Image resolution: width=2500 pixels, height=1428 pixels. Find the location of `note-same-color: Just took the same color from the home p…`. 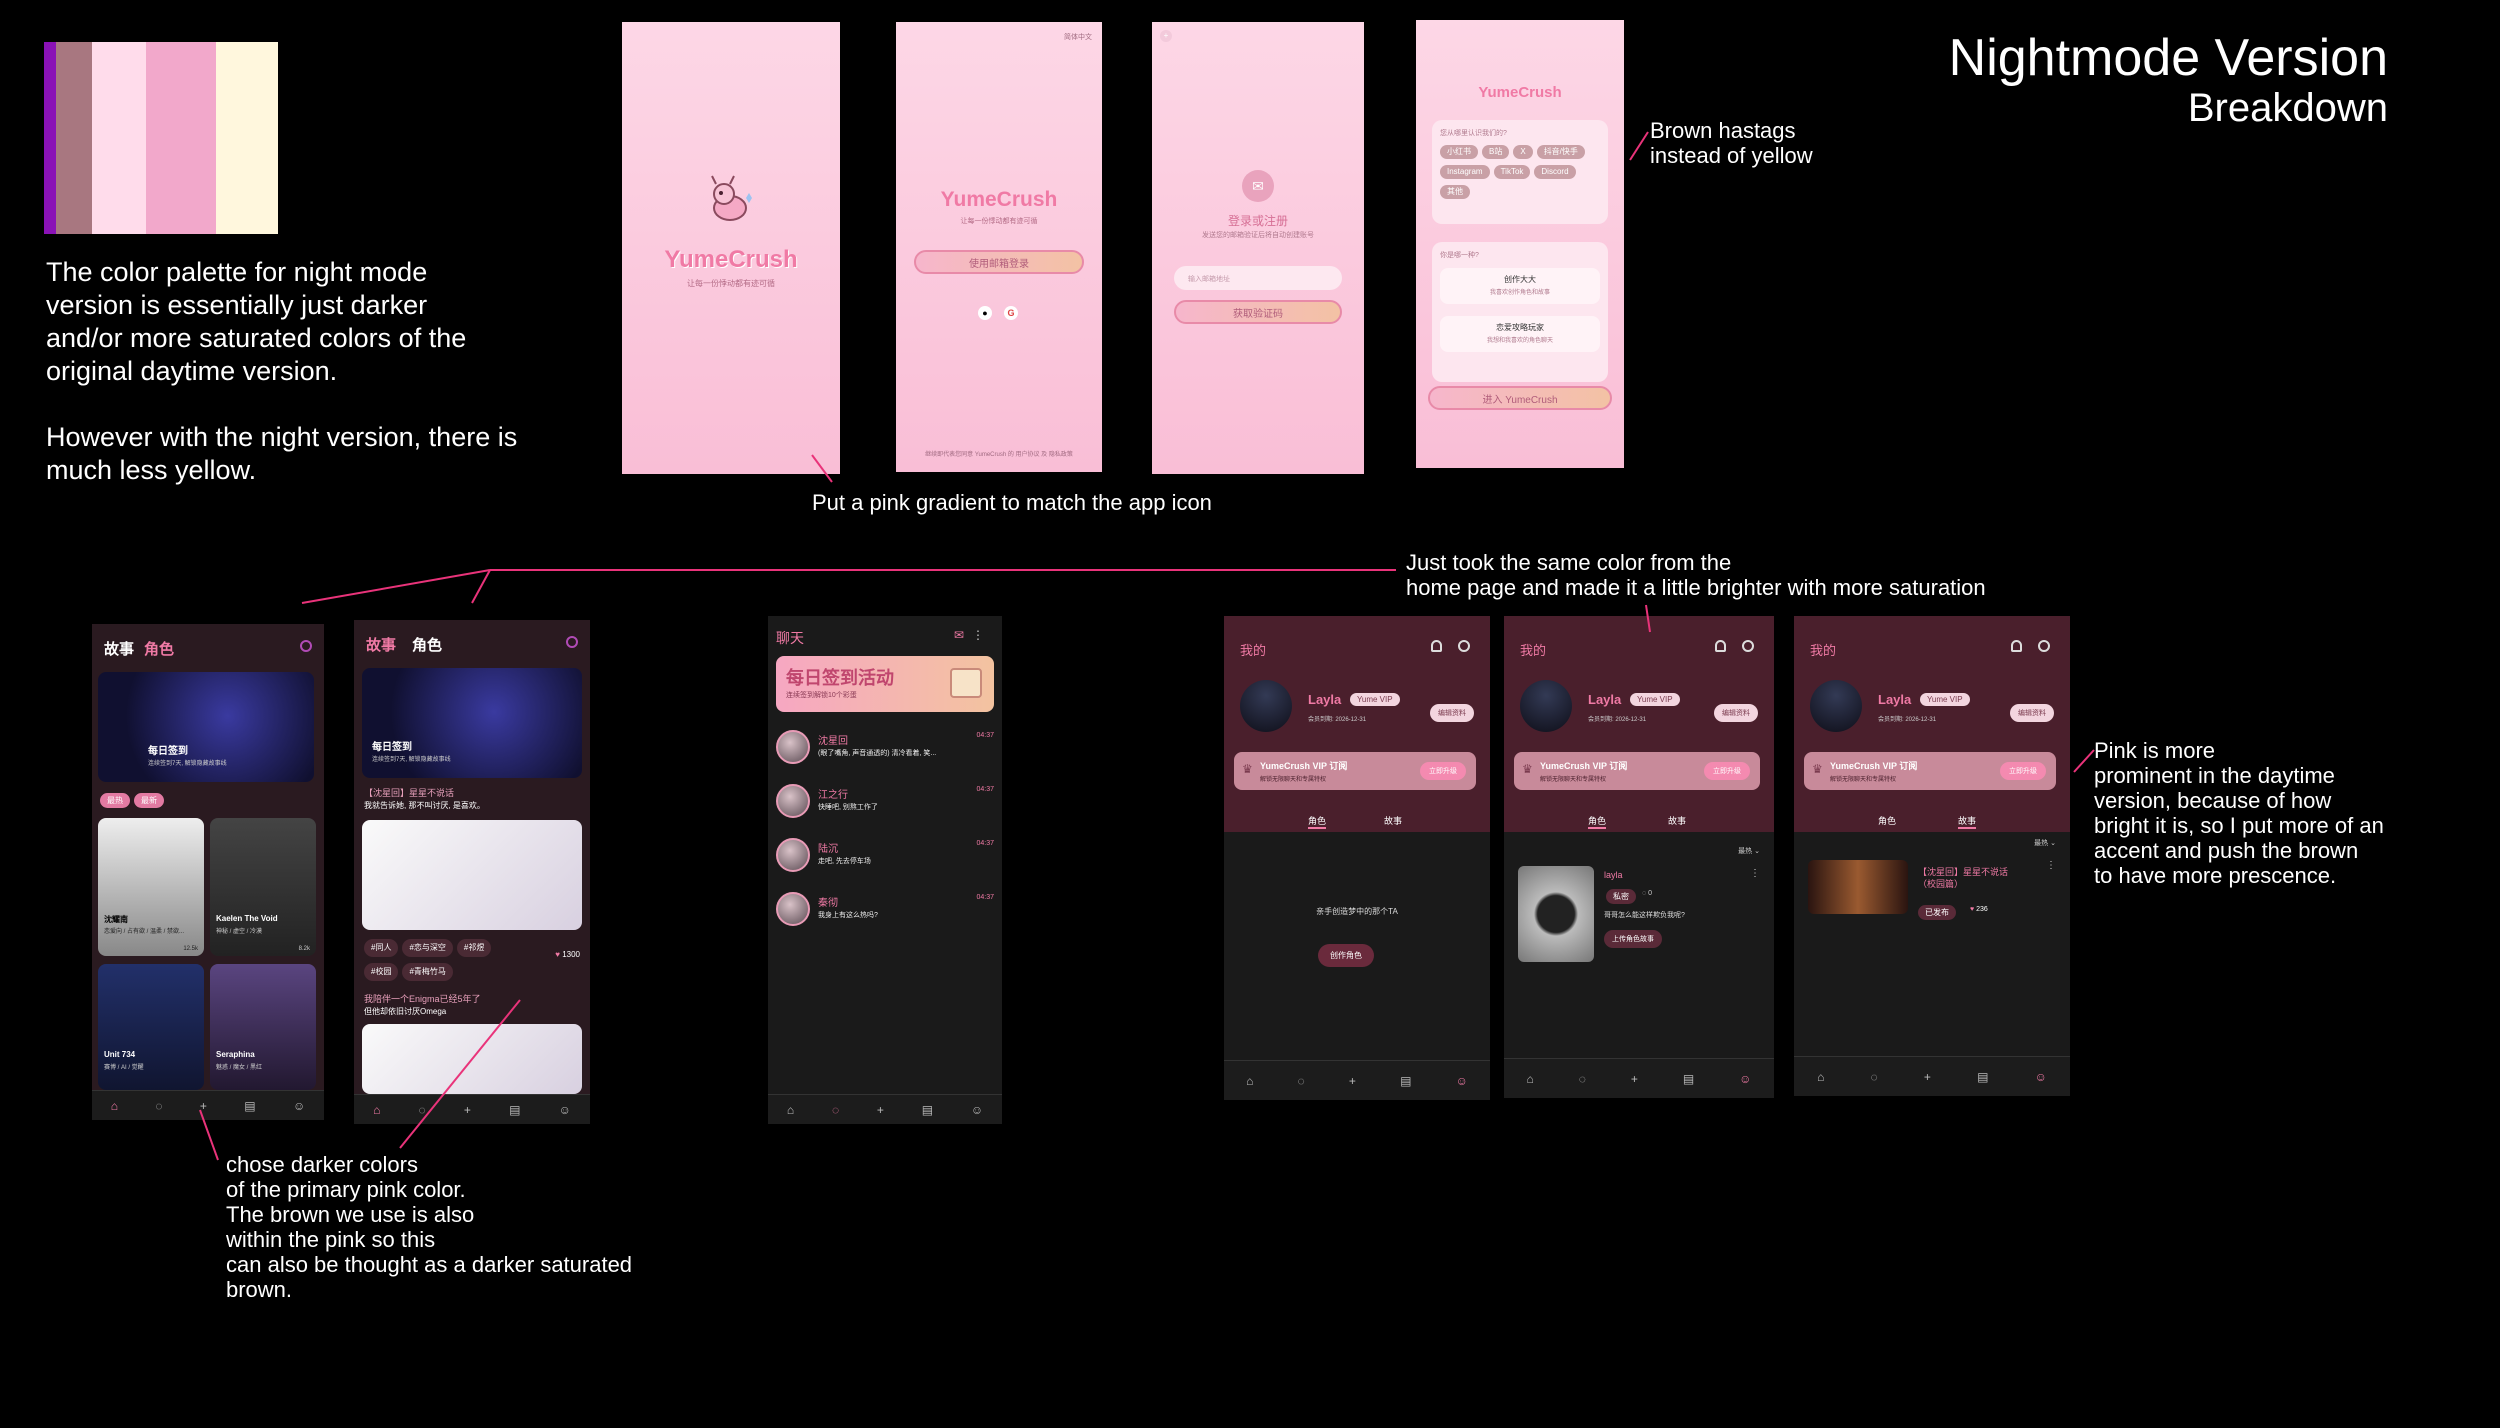

note-same-color: Just took the same color from the home p… is located at coordinates (1696, 575).